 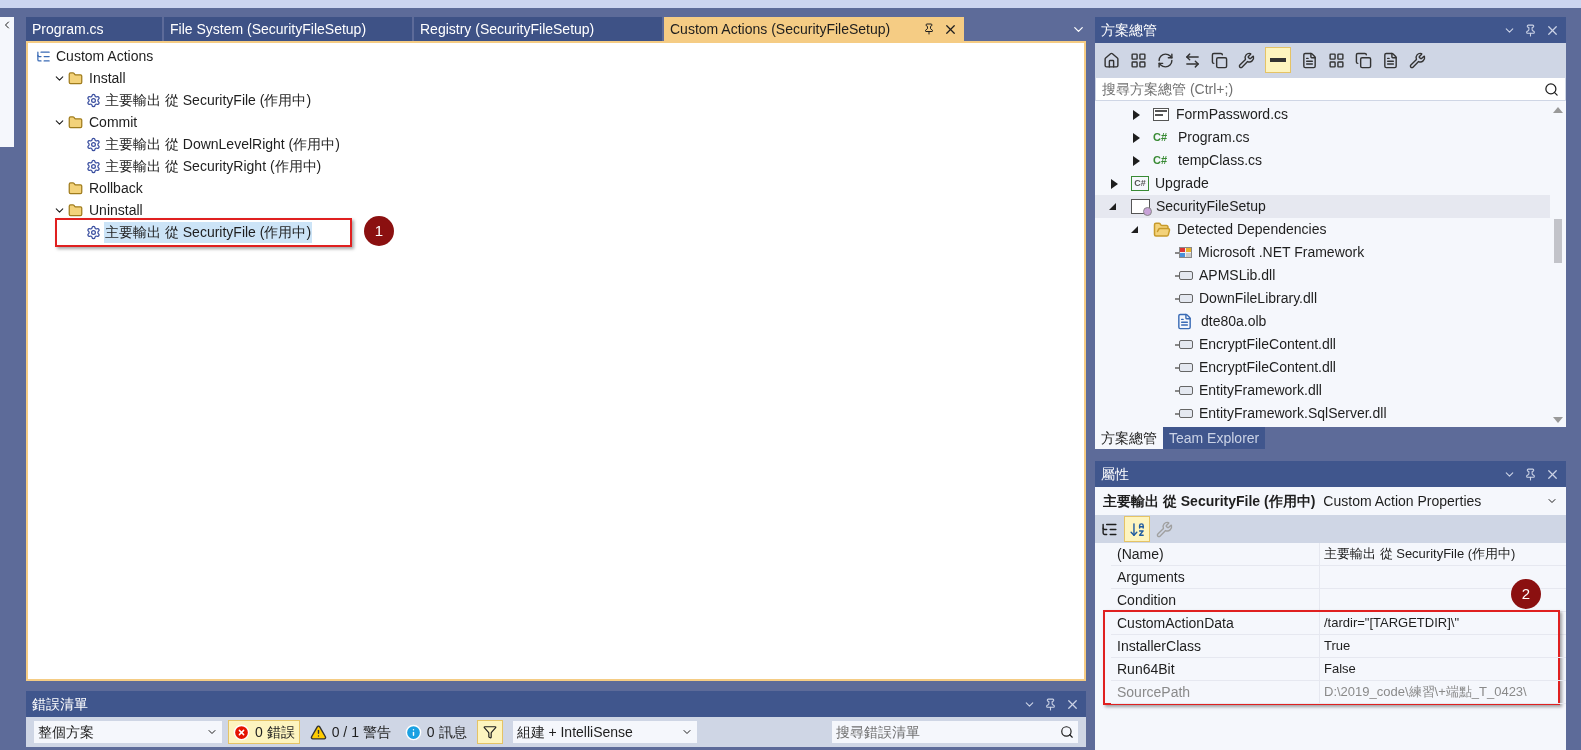 I want to click on tree-item: C# Upgrade, so click(x=1322, y=183).